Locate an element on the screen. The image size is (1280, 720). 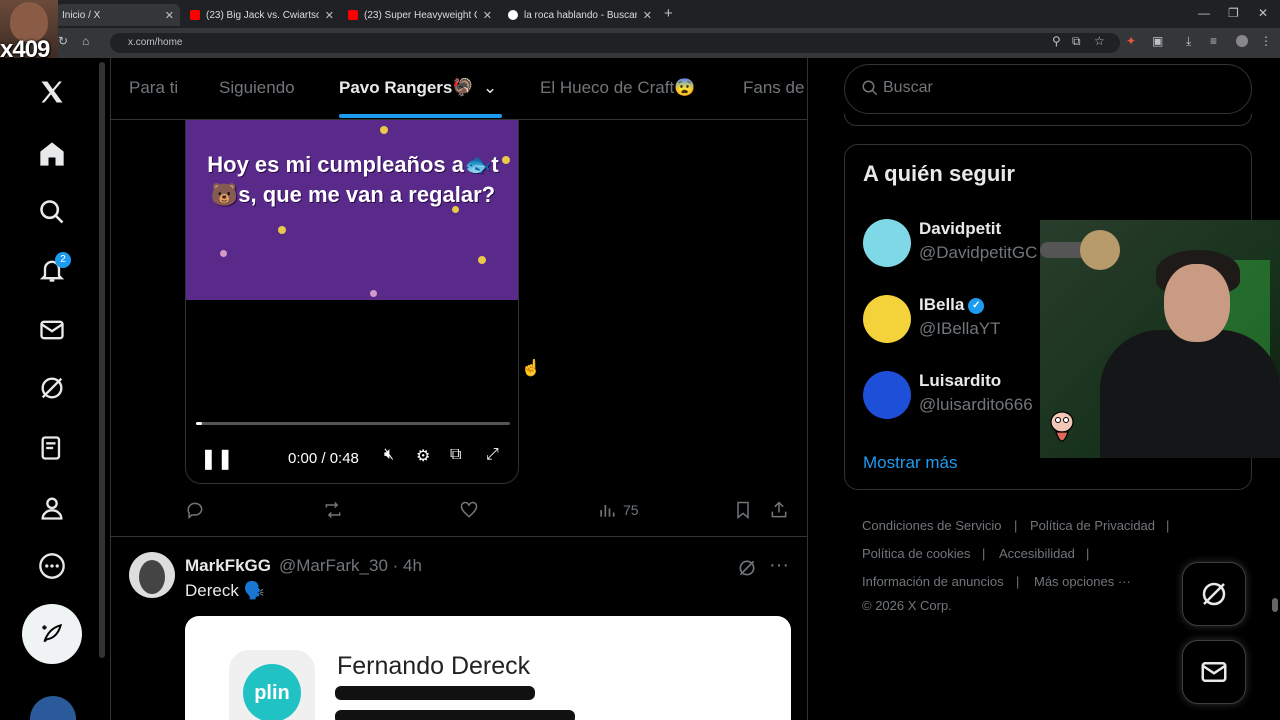
tab-pavo-rangers: Pavo Rangers🦃 is located at coordinates (406, 88).